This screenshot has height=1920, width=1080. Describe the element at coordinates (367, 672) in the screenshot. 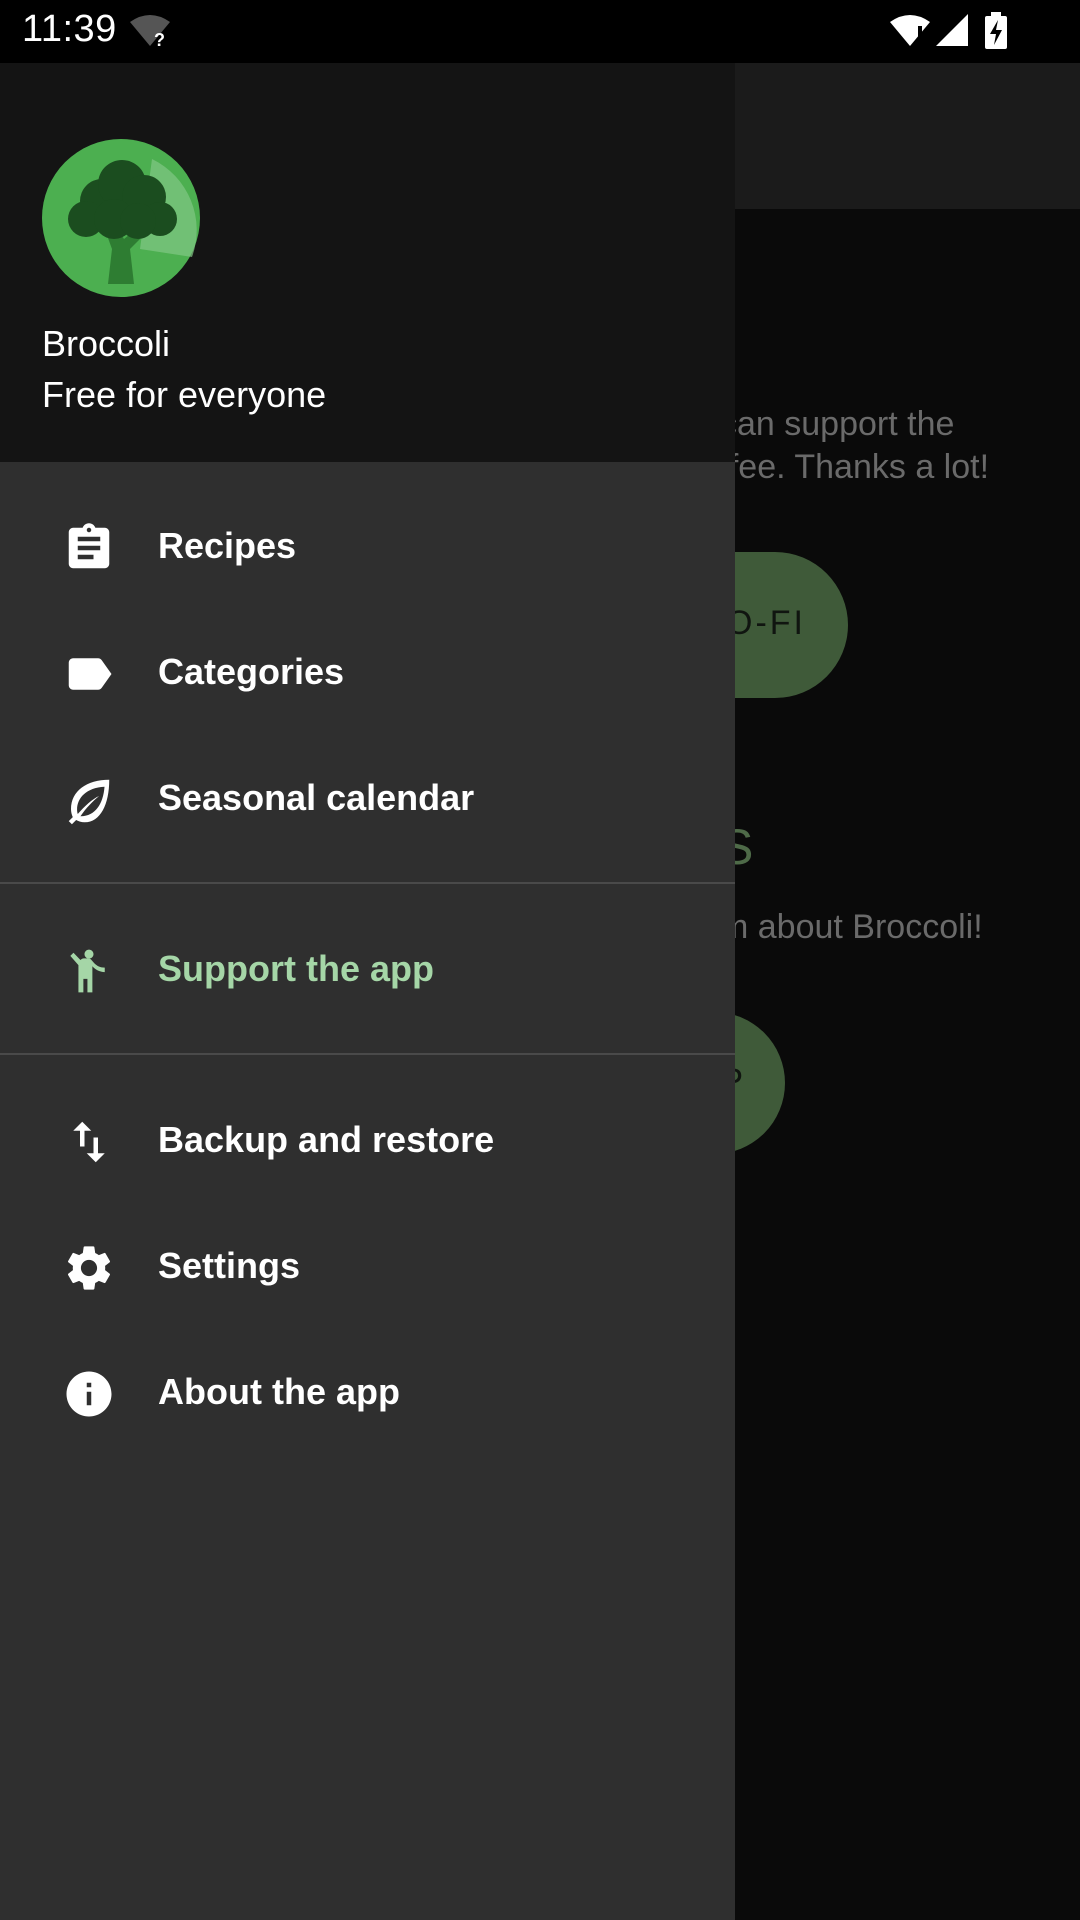

I see `drawer-item-categories: Categories` at that location.